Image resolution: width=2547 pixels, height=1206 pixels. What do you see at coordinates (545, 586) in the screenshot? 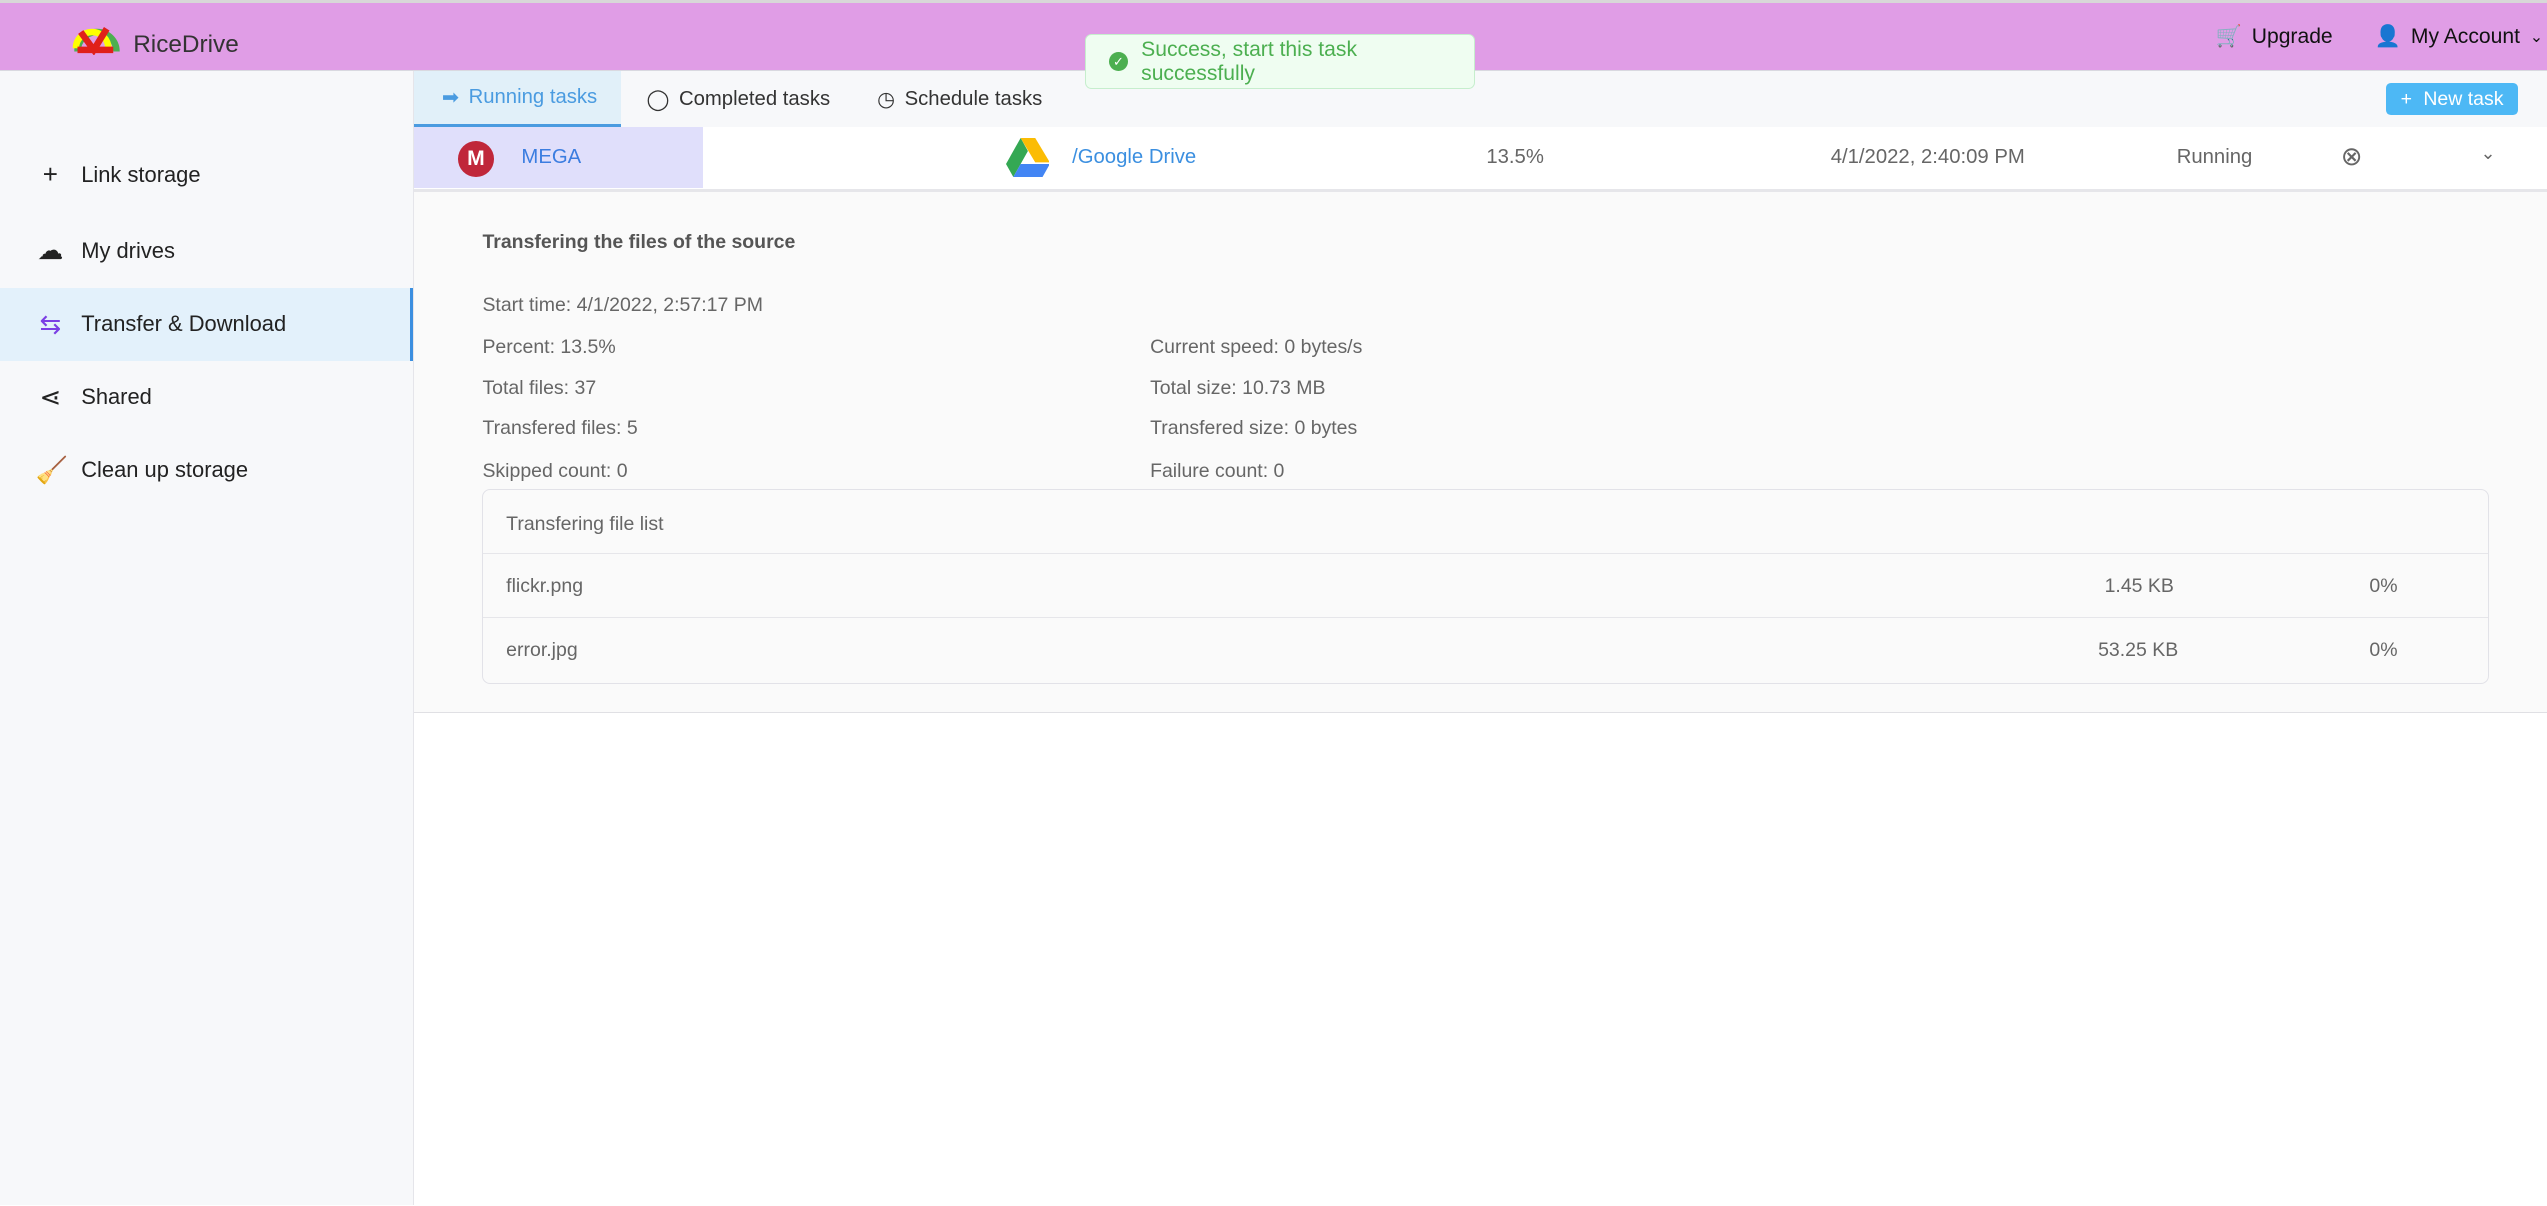
I see `file-name: flickr.png` at bounding box center [545, 586].